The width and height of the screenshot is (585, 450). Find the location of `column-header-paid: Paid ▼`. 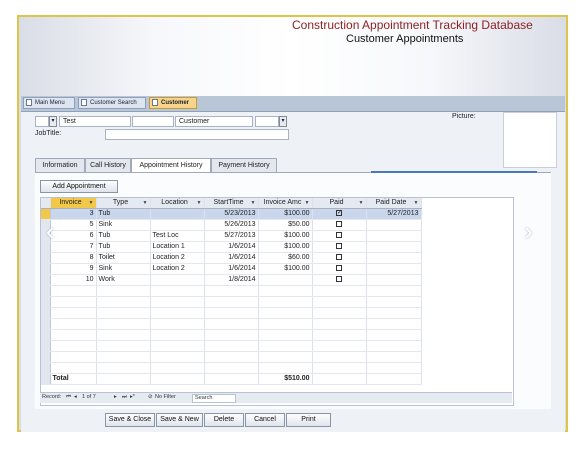

column-header-paid: Paid ▼ is located at coordinates (339, 203).